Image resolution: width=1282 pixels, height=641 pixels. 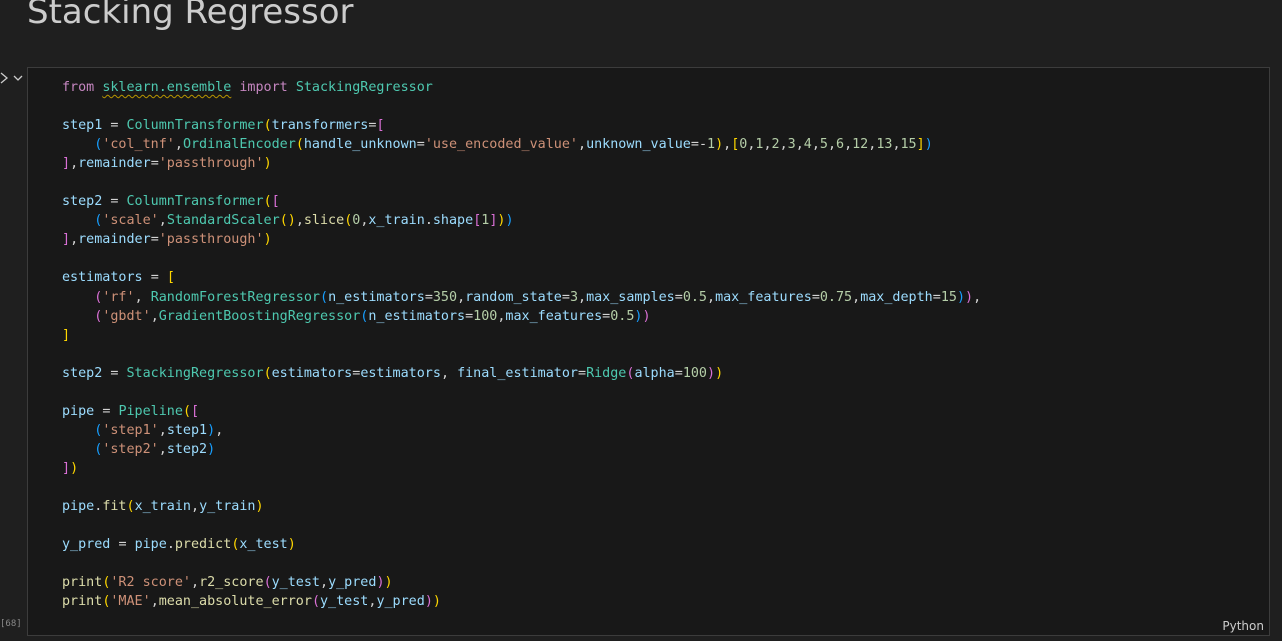 I want to click on cell-run-toggle, so click(x=13, y=78).